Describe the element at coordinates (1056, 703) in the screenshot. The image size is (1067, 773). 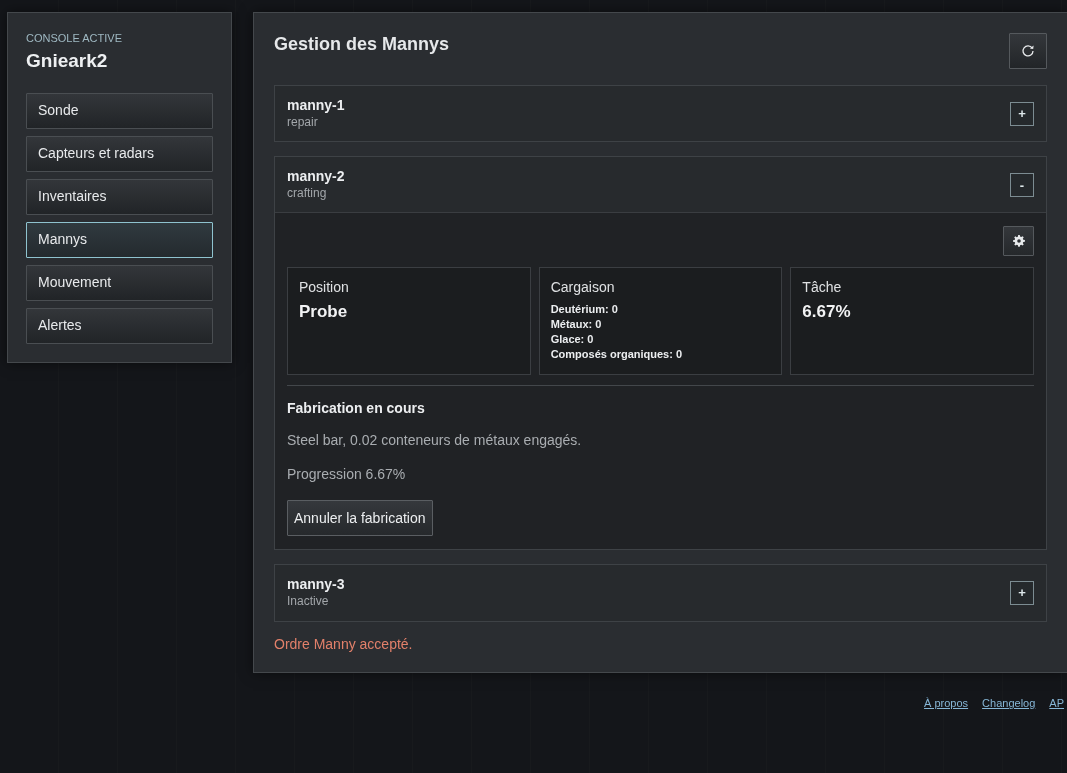
I see `footer-link: AP` at that location.